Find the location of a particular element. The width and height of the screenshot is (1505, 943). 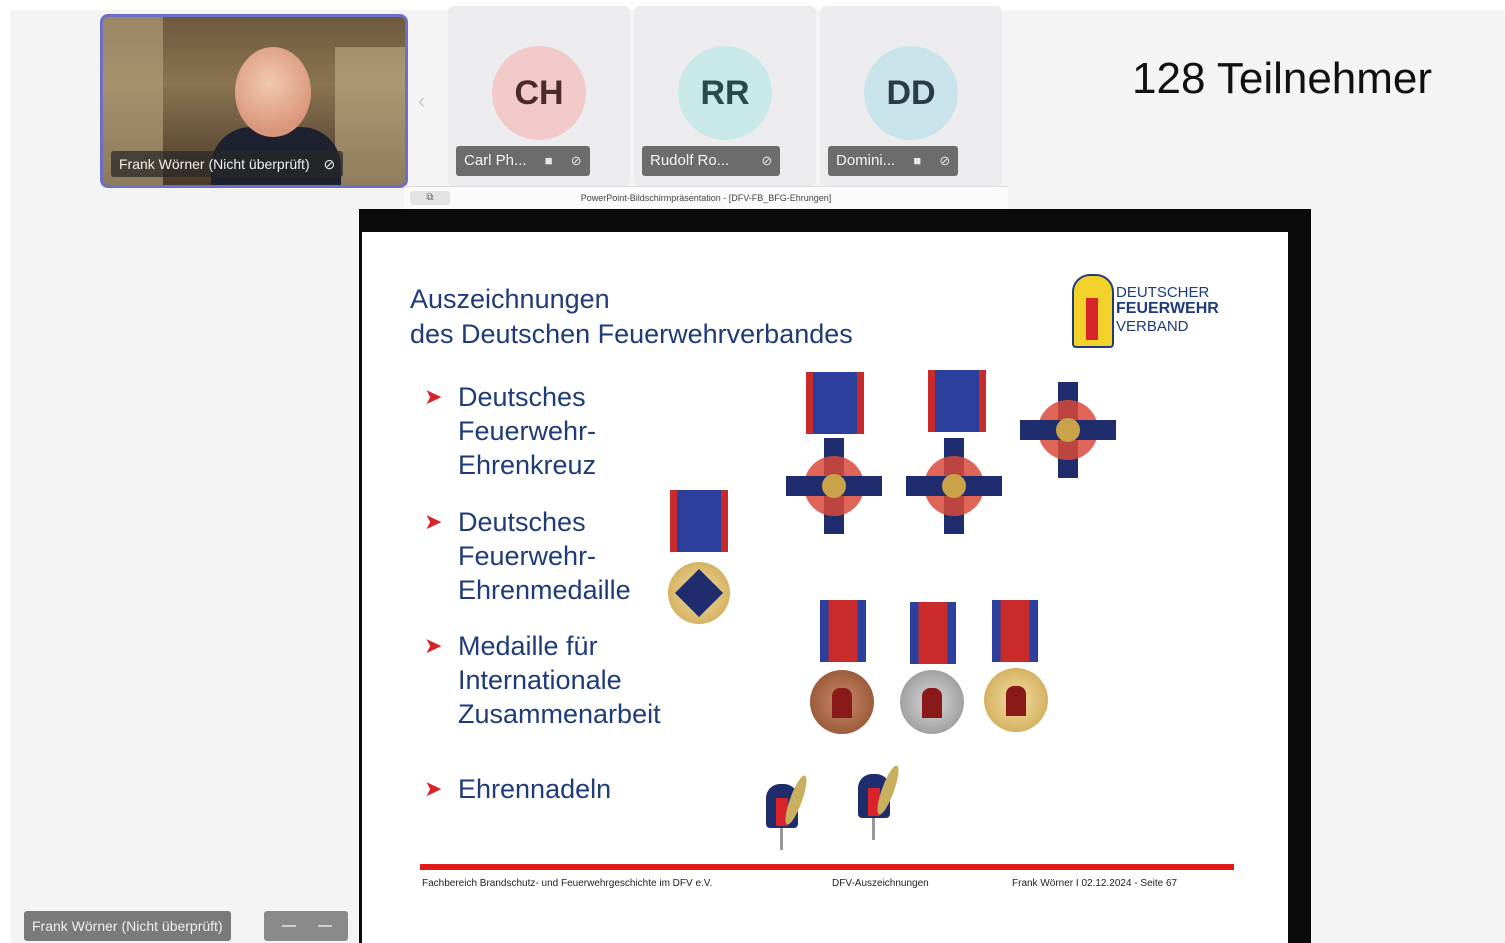

honor-medal-image is located at coordinates (699, 593).